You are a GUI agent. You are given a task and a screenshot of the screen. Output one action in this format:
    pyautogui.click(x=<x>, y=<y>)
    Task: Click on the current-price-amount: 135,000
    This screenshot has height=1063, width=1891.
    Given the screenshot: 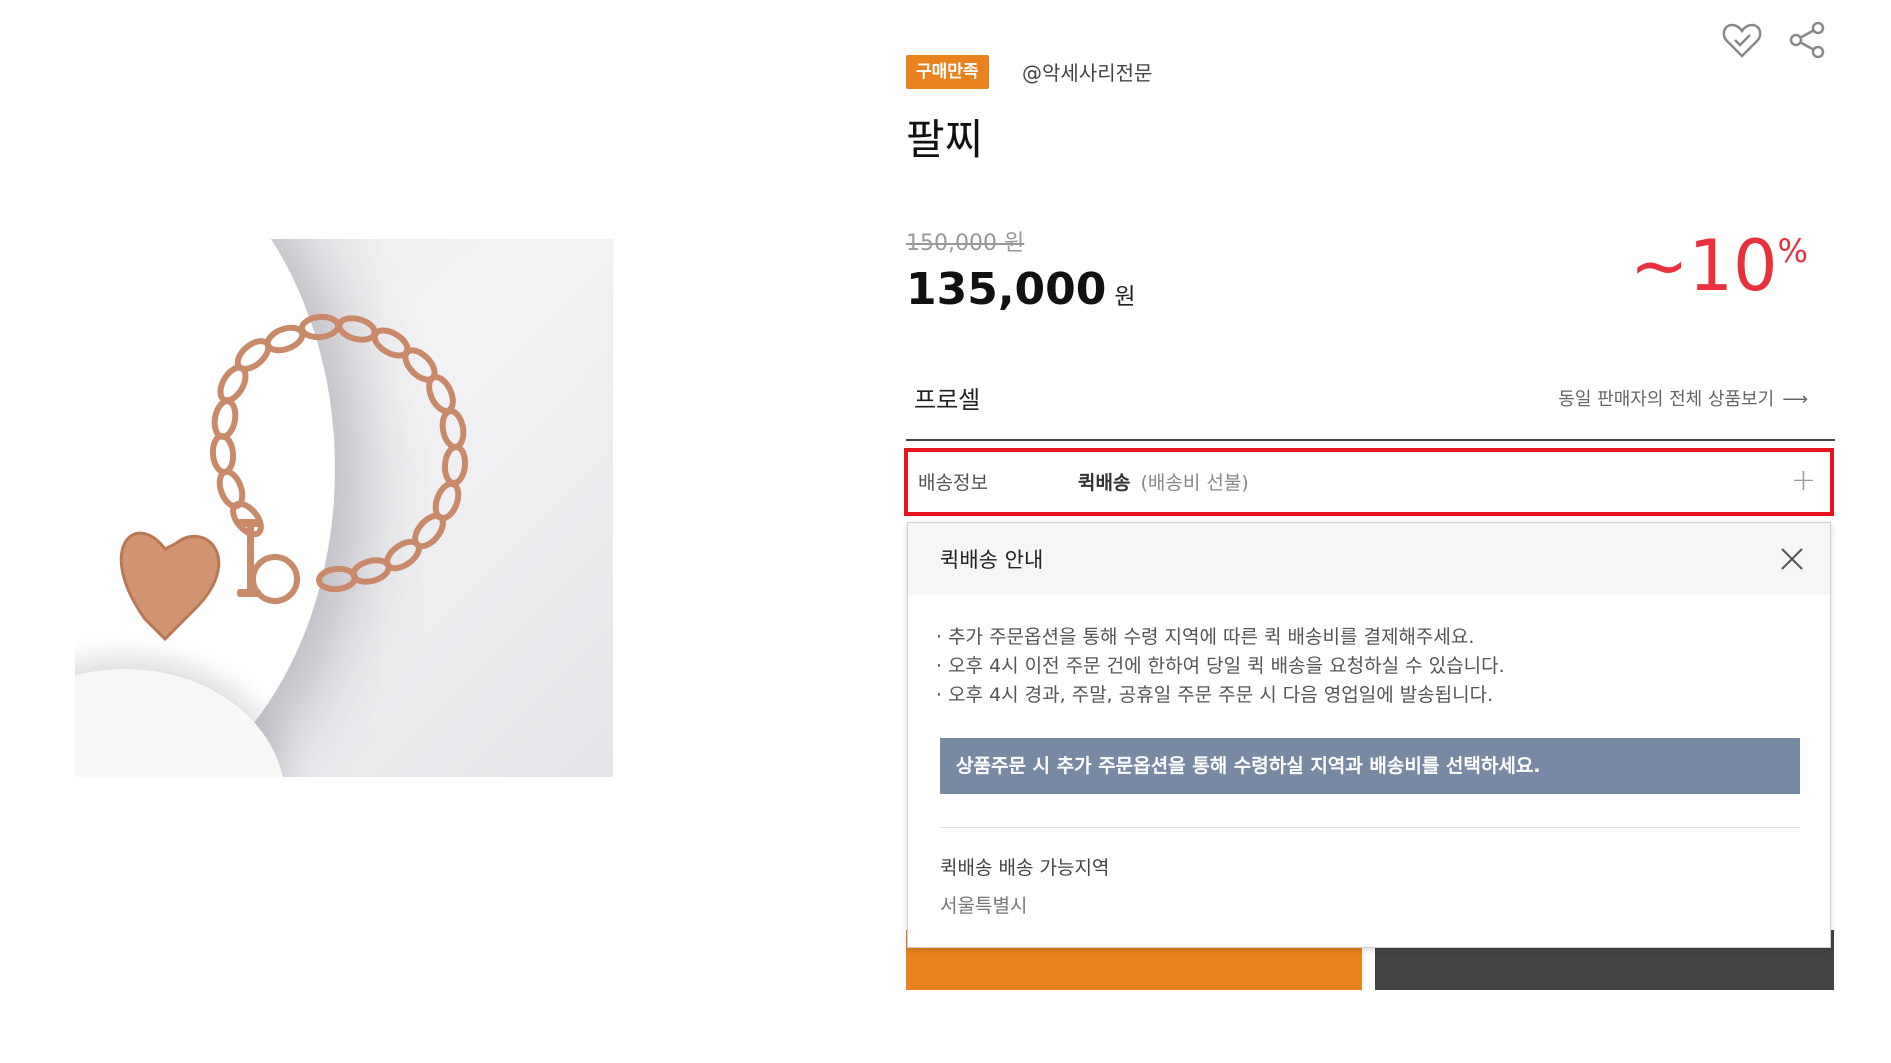 What is the action you would take?
    pyautogui.click(x=1006, y=289)
    